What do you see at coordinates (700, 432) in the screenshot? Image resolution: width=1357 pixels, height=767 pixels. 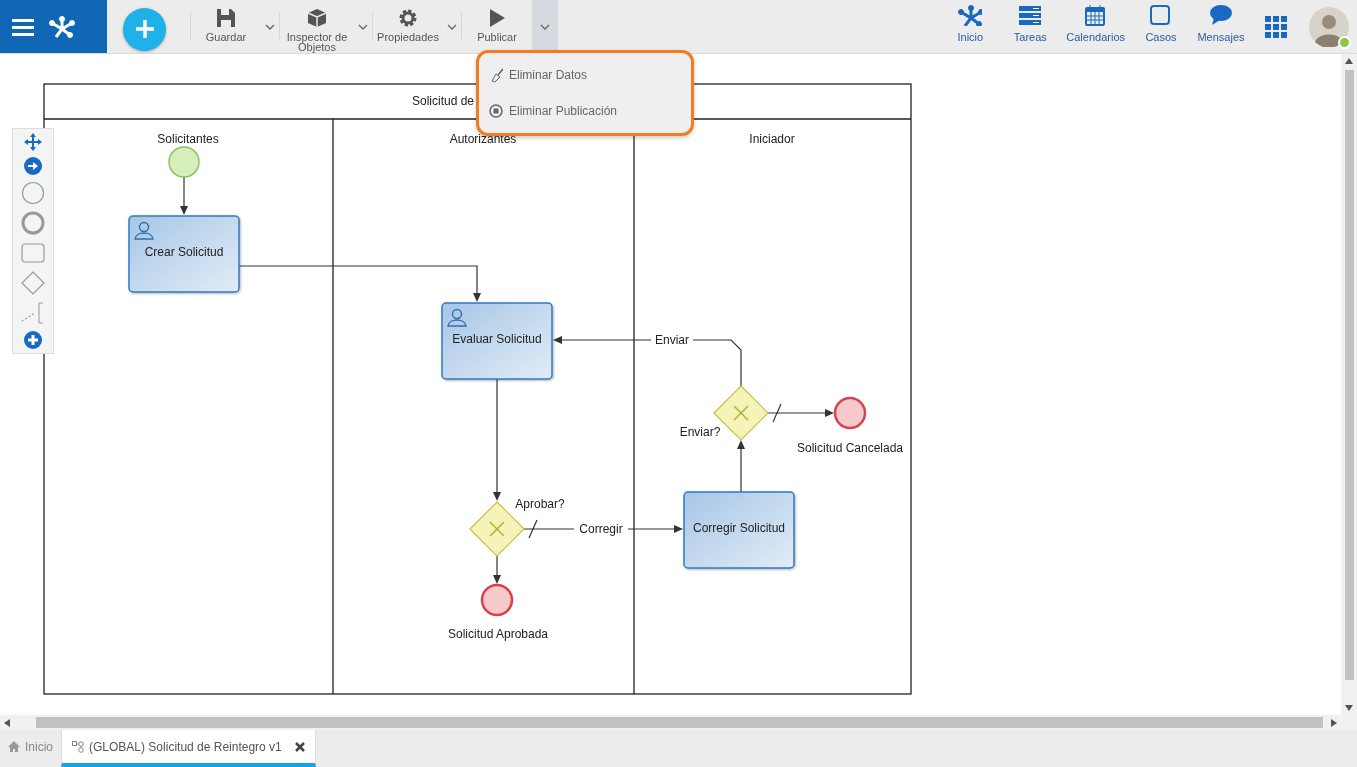 I see `event-label: Enviar?` at bounding box center [700, 432].